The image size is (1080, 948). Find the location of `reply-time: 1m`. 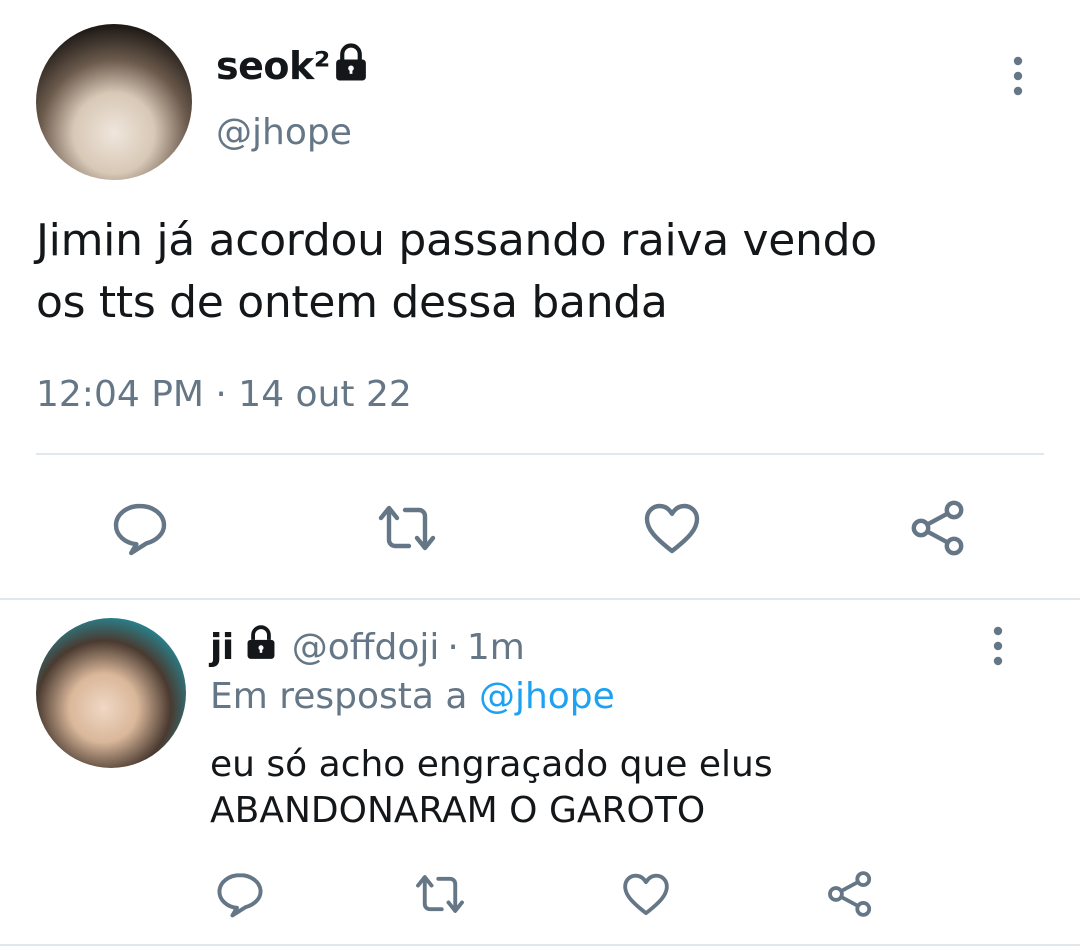

reply-time: 1m is located at coordinates (496, 647).